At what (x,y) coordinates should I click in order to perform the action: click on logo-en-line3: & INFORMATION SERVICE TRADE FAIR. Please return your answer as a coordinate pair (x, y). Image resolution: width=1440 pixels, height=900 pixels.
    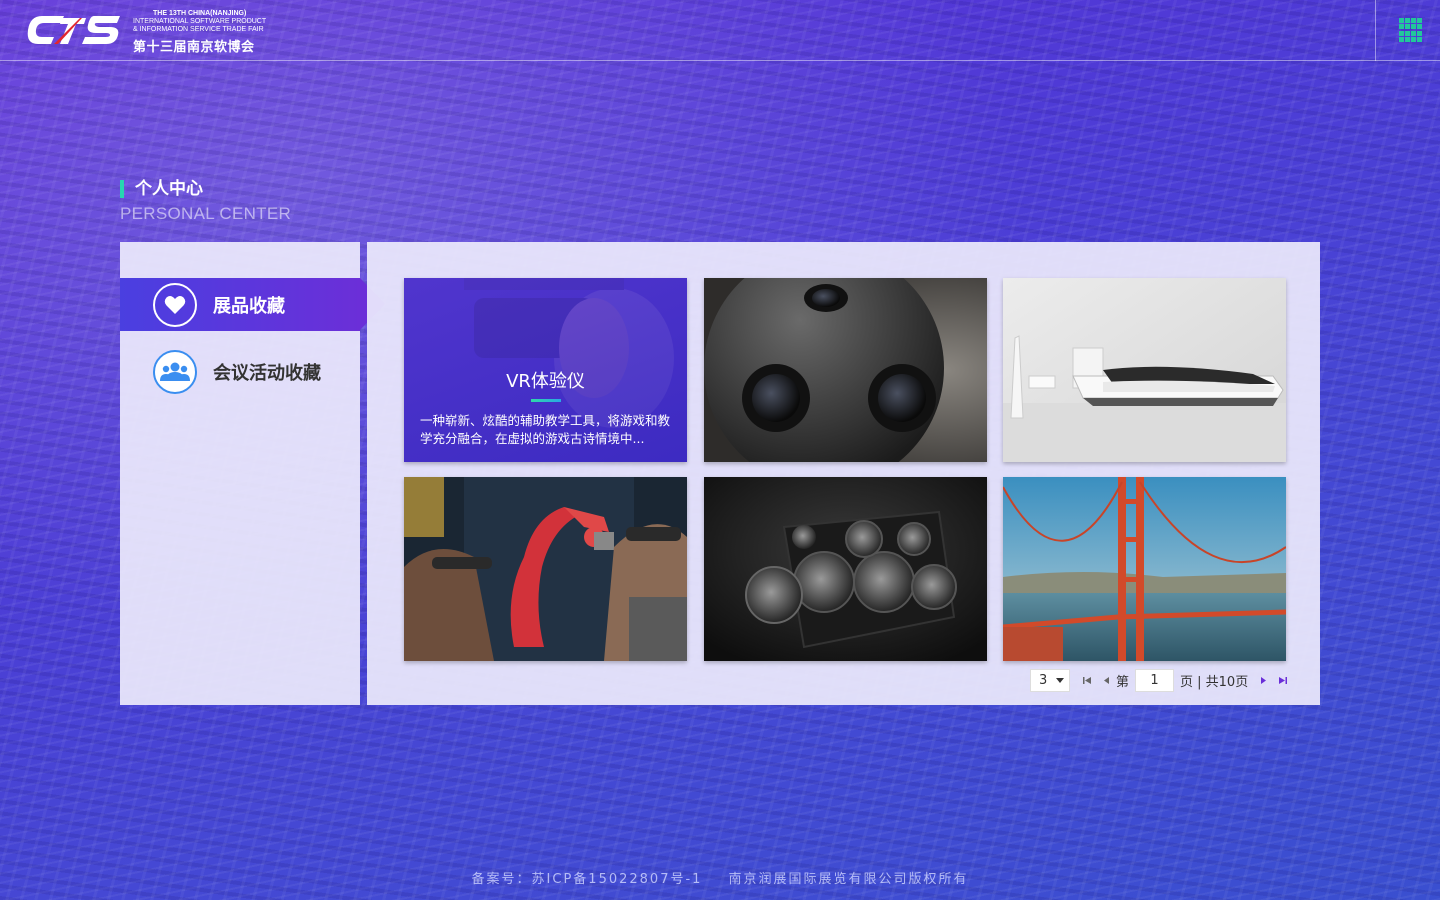
    Looking at the image, I should click on (198, 29).